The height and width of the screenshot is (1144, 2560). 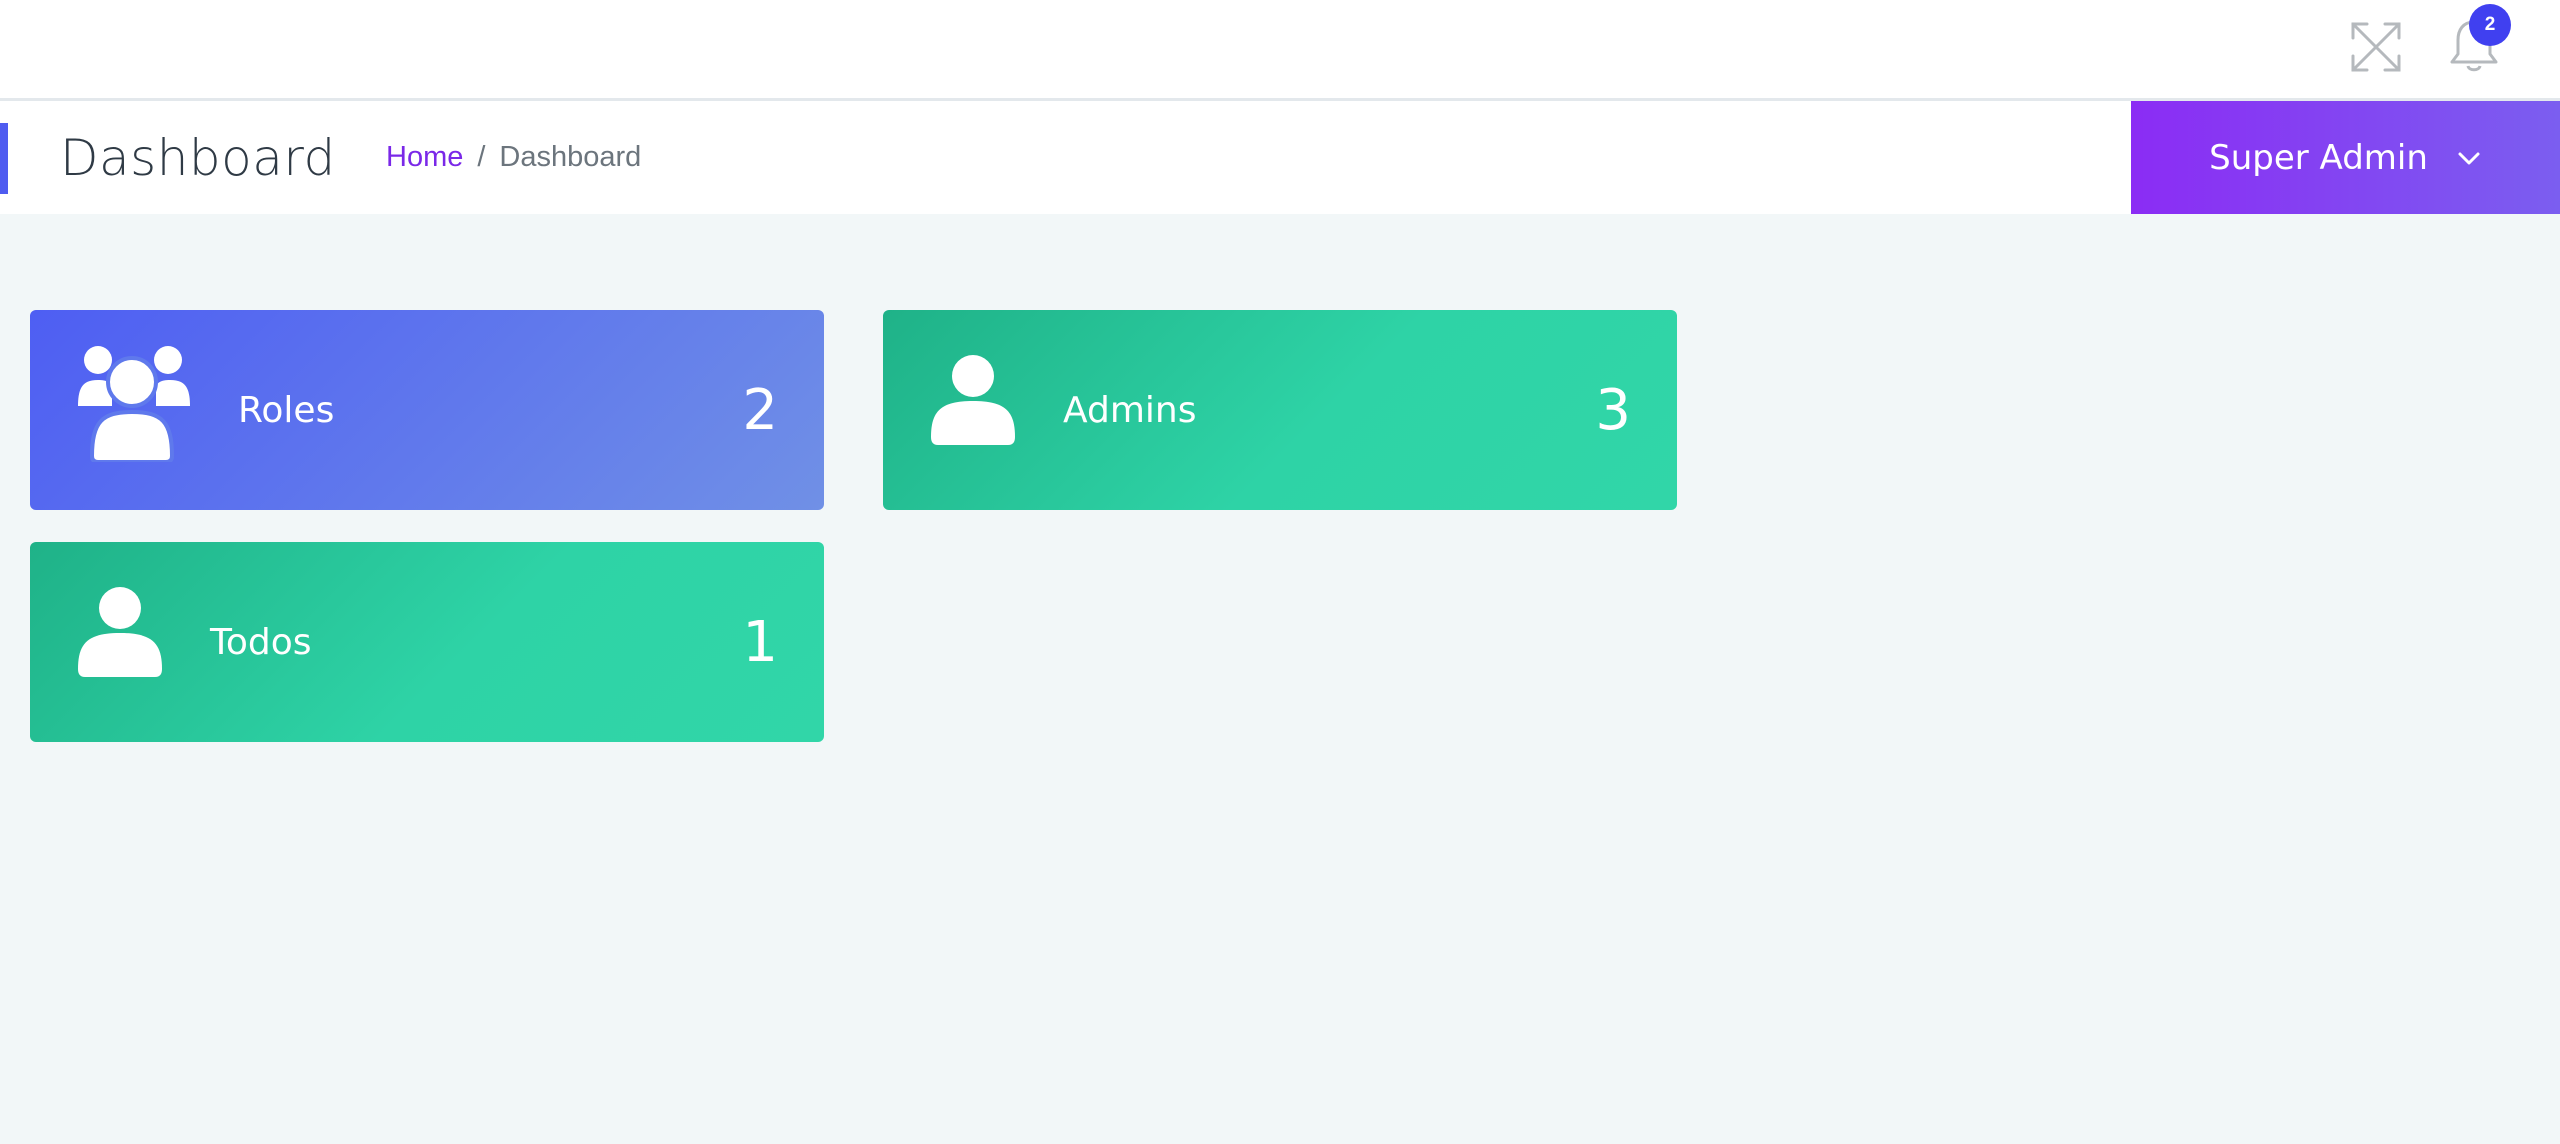 What do you see at coordinates (570, 157) in the screenshot?
I see `breadcrumb-current: Dashboard` at bounding box center [570, 157].